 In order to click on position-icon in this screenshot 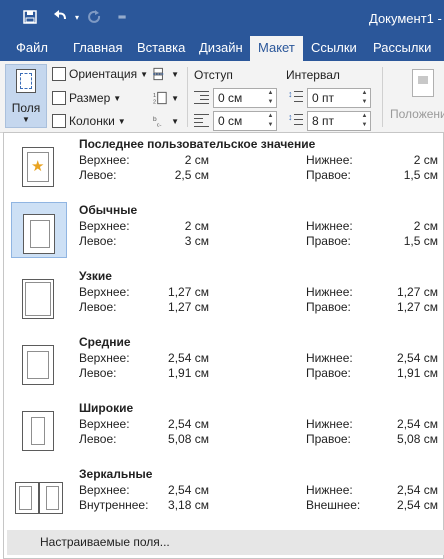, I will do `click(423, 83)`.